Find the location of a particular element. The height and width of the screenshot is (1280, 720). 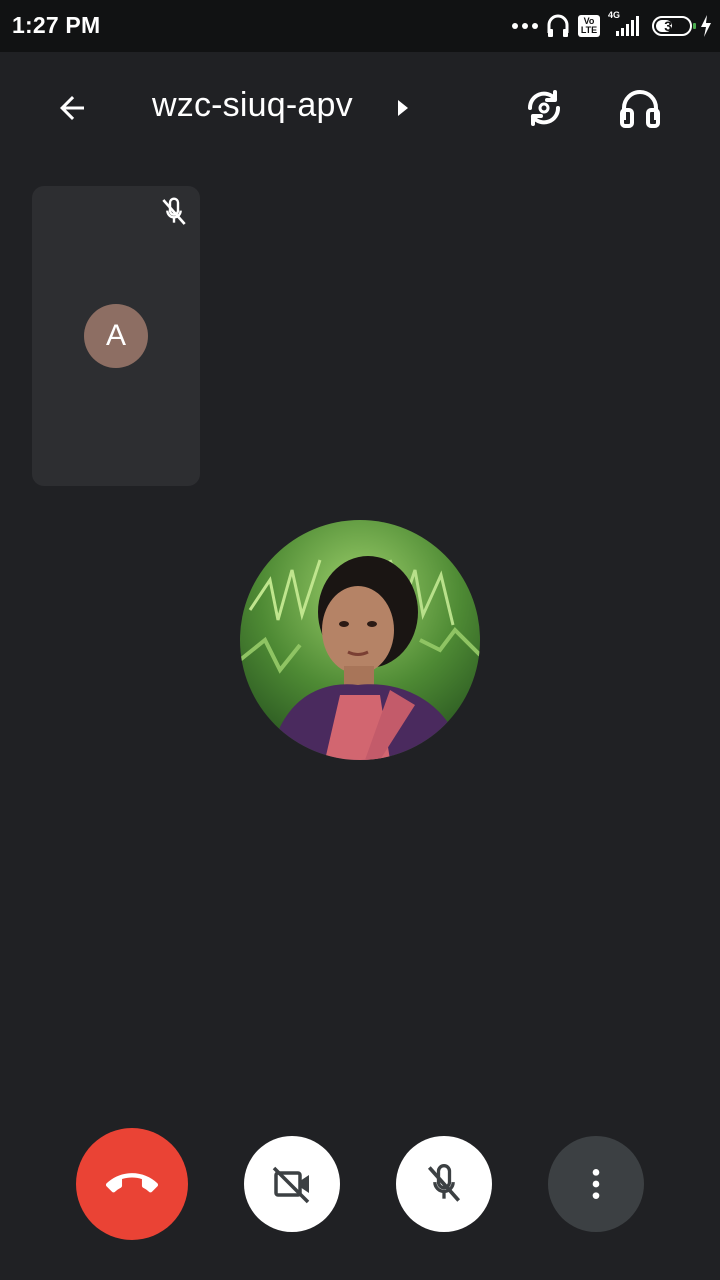

charging-icon is located at coordinates (706, 26).